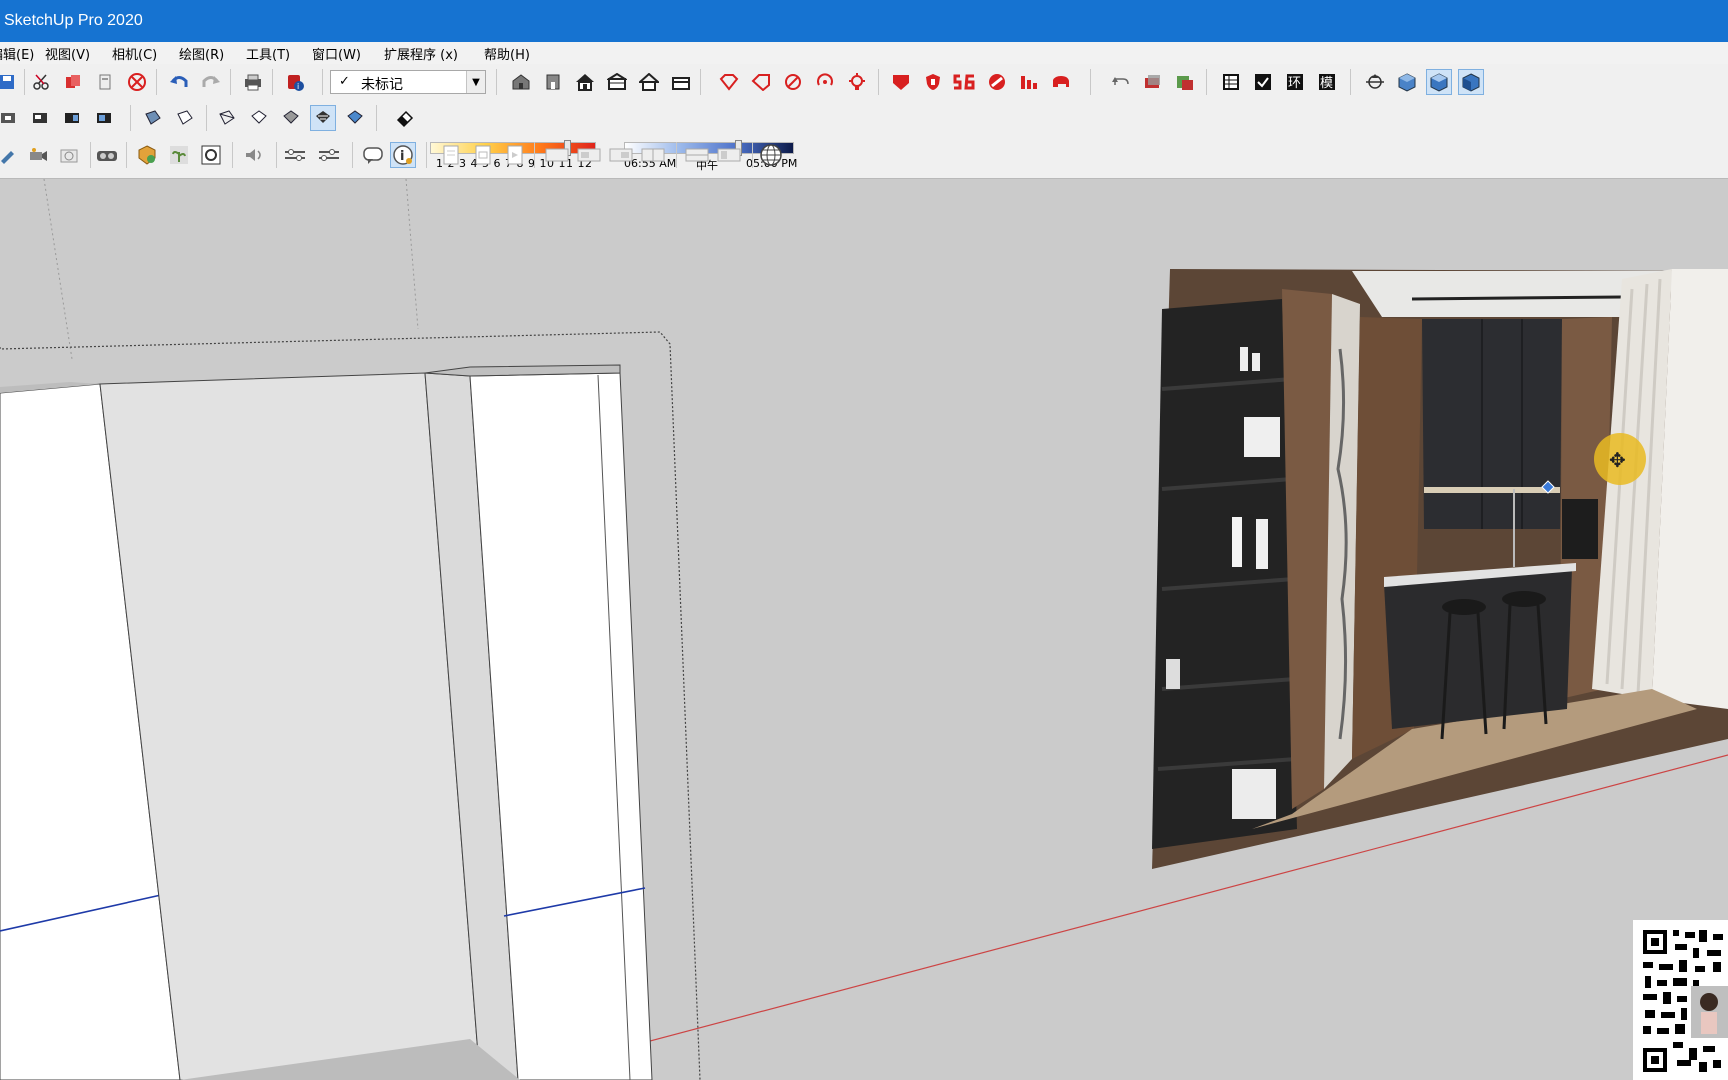  Describe the element at coordinates (41, 82) in the screenshot. I see `cut-icon` at that location.